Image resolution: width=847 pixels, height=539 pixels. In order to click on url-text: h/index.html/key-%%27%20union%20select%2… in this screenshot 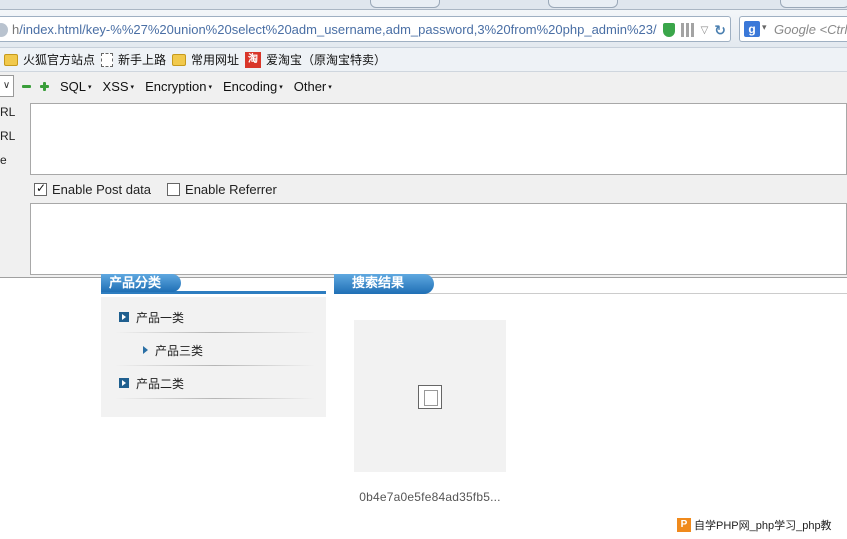, I will do `click(334, 29)`.